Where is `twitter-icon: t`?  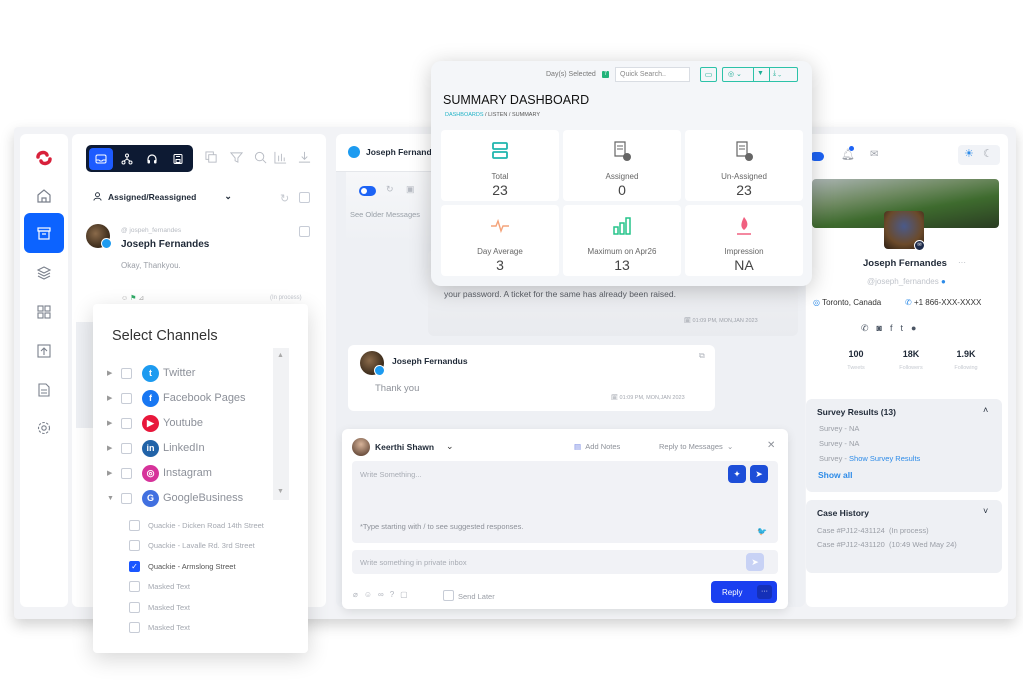 twitter-icon: t is located at coordinates (906, 328).